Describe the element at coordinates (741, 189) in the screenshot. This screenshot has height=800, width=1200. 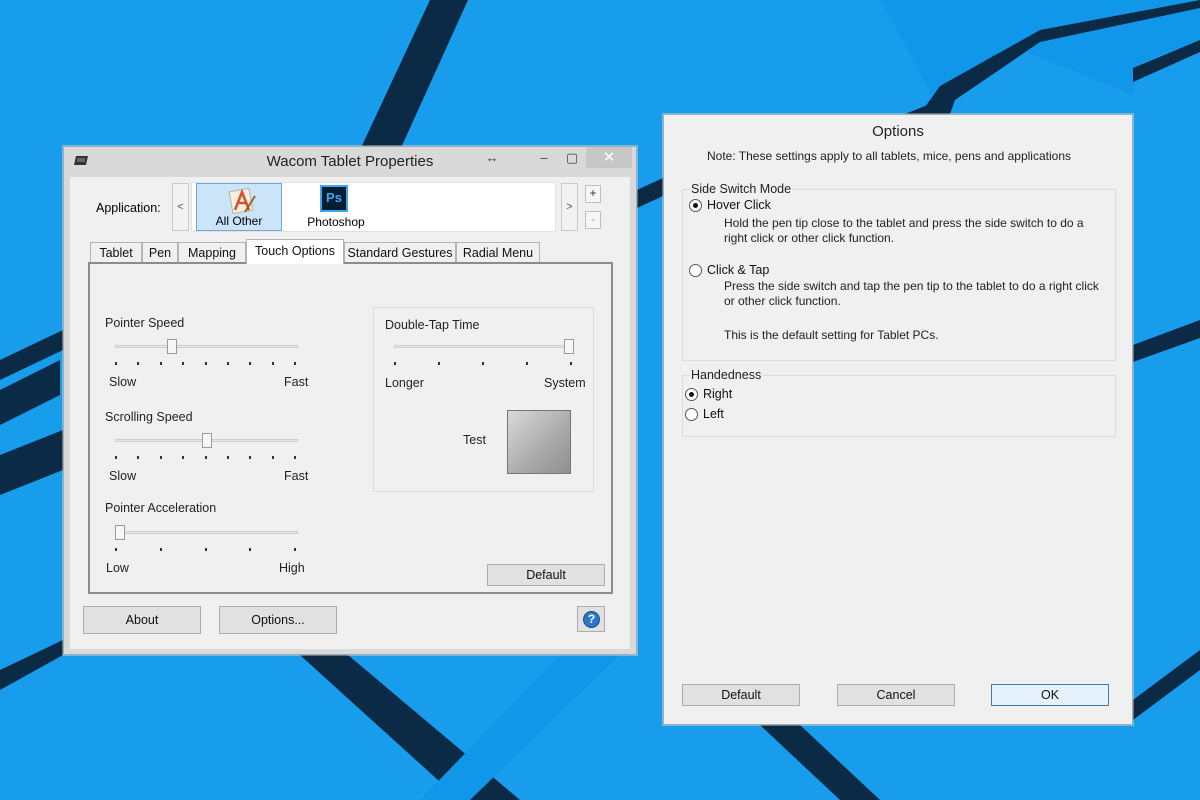
I see `side-switch-mode-legend: Side Switch Mode` at that location.